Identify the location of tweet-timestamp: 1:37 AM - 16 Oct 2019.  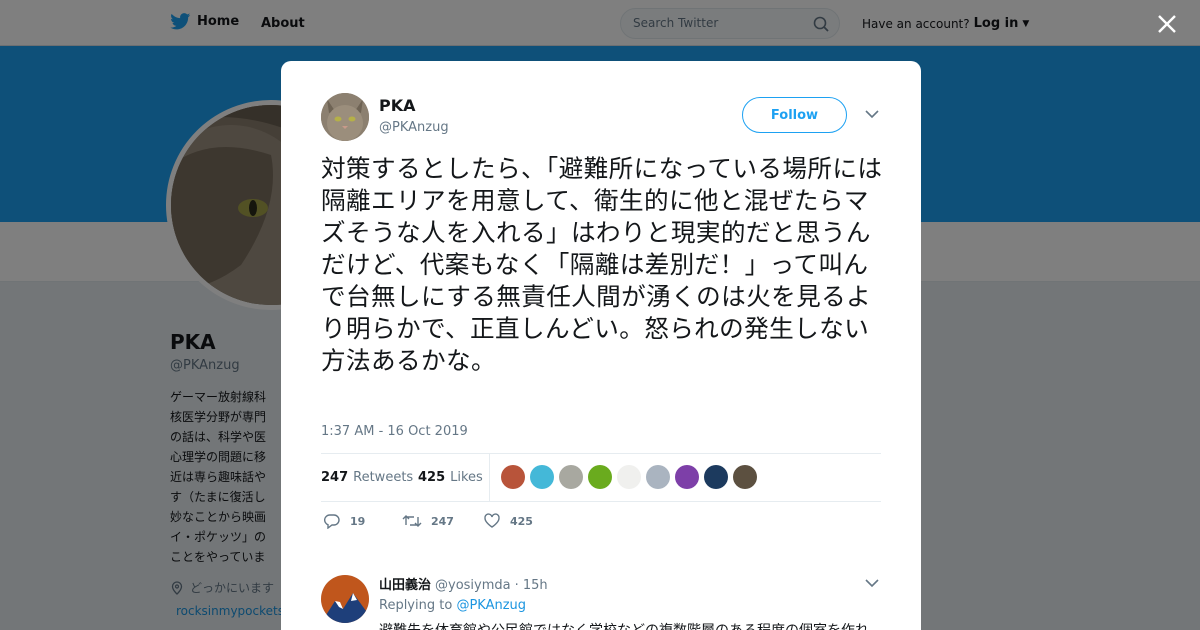
(394, 431).